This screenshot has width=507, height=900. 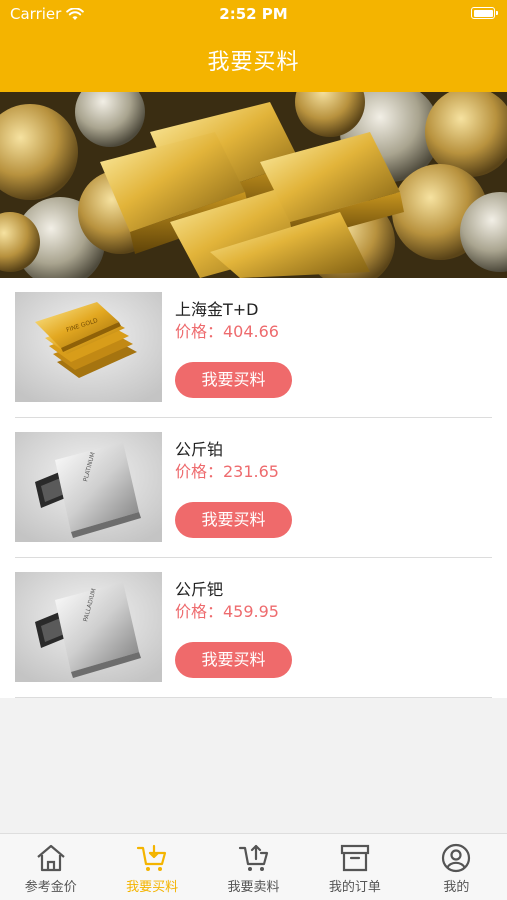 What do you see at coordinates (253, 46) in the screenshot?
I see `app-header: Carrier 2:52 PM 我要买料` at bounding box center [253, 46].